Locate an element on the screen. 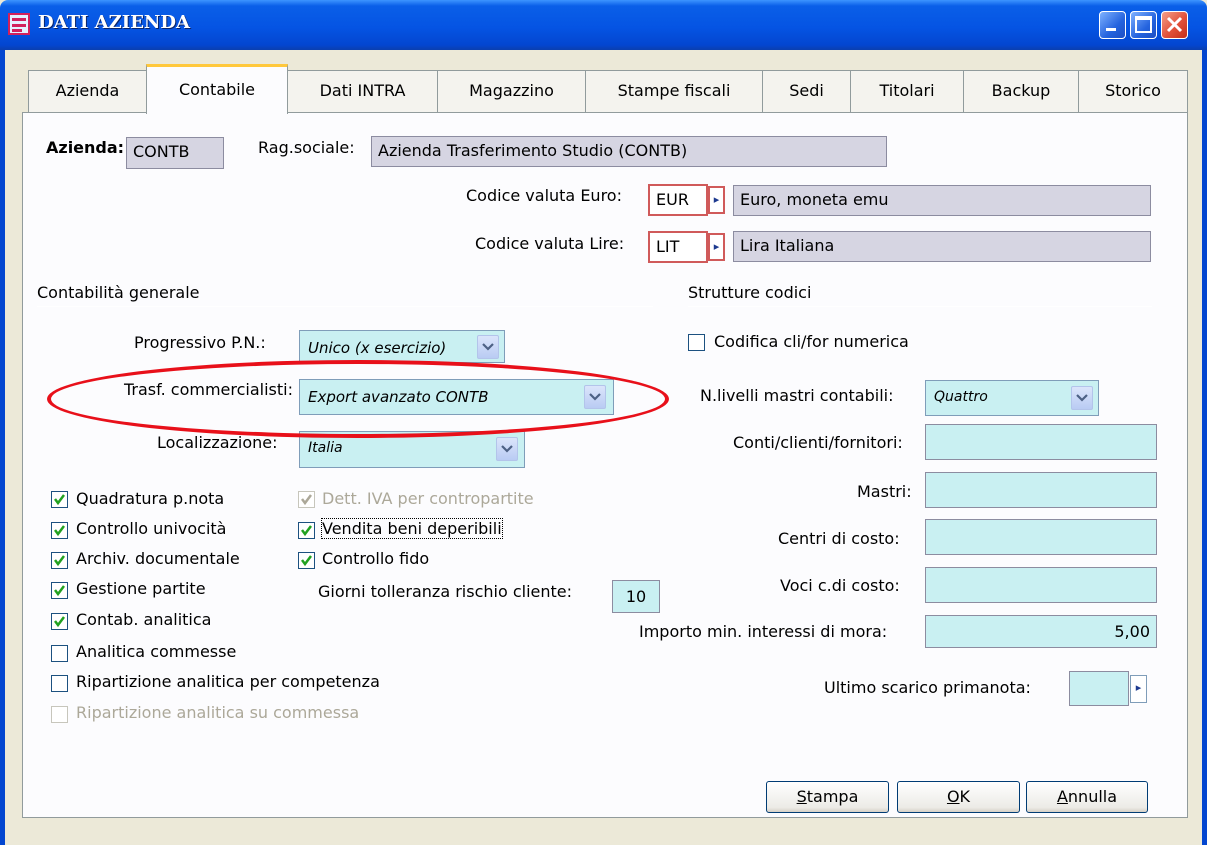 The image size is (1207, 845). maximize-button is located at coordinates (1143, 25).